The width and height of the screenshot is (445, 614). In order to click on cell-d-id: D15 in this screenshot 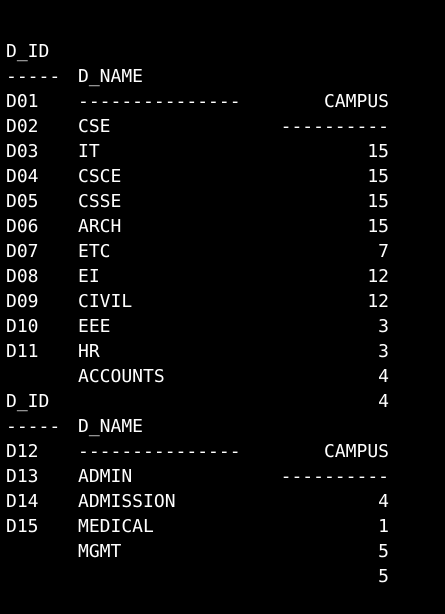, I will do `click(22, 526)`.